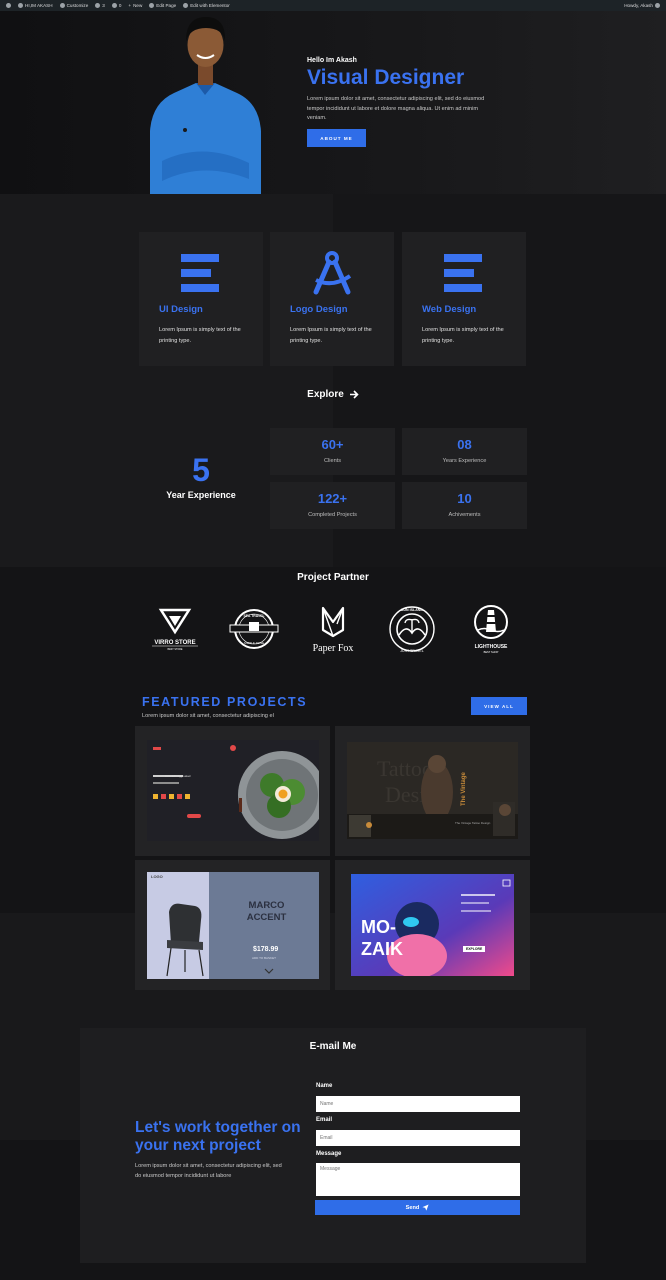 The width and height of the screenshot is (666, 1280). What do you see at coordinates (103, 5) in the screenshot?
I see `updates-count: 3` at bounding box center [103, 5].